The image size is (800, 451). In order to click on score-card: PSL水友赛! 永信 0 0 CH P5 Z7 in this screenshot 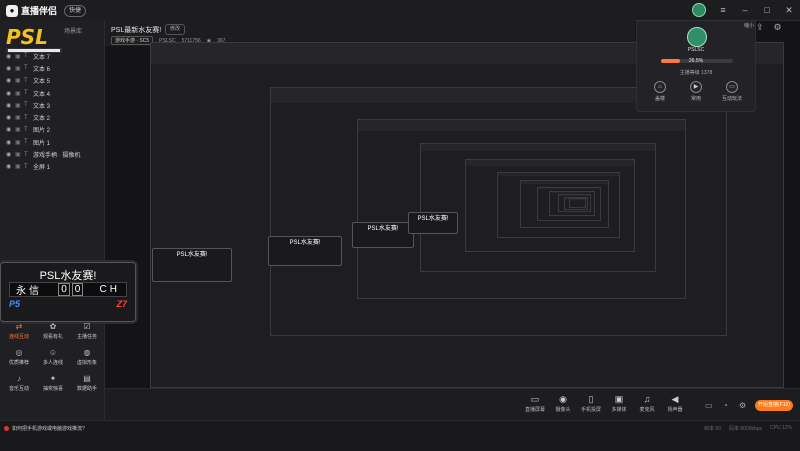, I will do `click(68, 292)`.